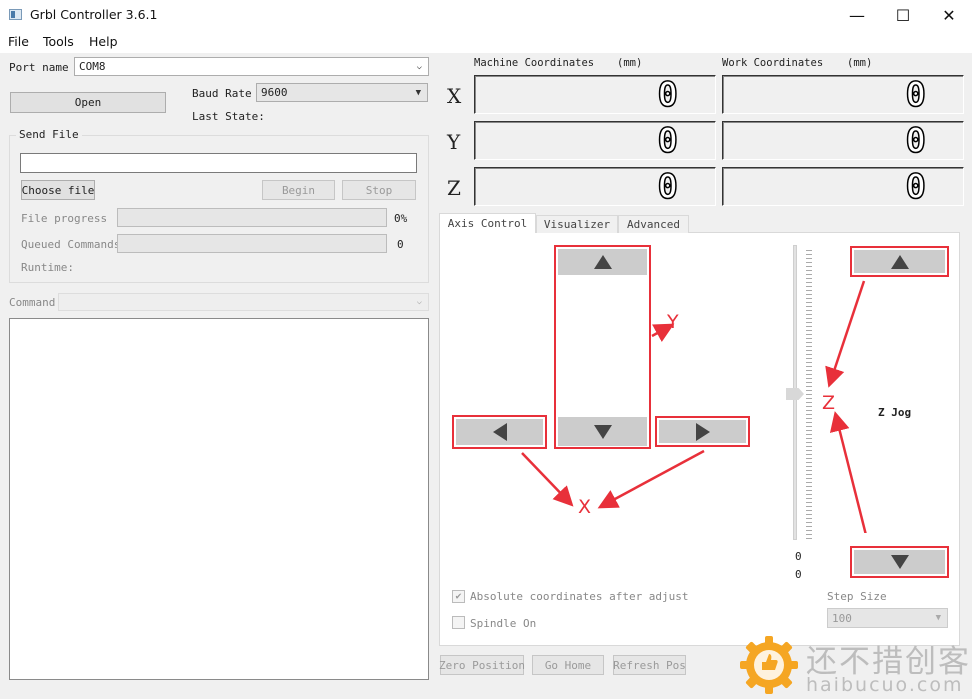 This screenshot has width=972, height=699. I want to click on axis-x-label: X, so click(454, 96).